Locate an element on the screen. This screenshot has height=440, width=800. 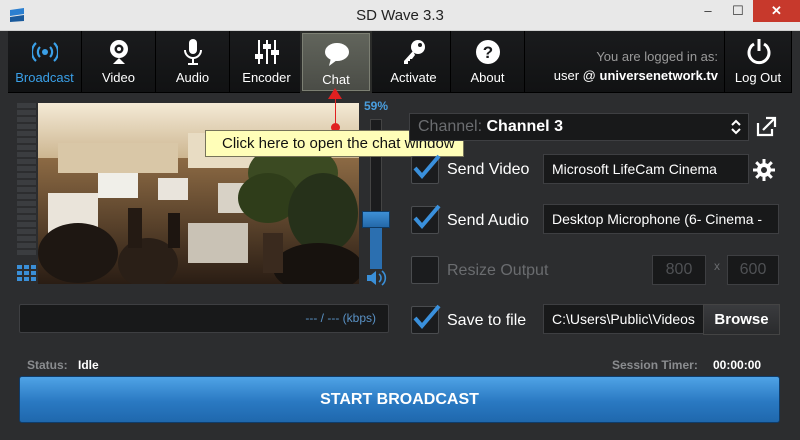
status-bar: Status: Idle Session Timer: 00:00:00 is located at coordinates (399, 365).